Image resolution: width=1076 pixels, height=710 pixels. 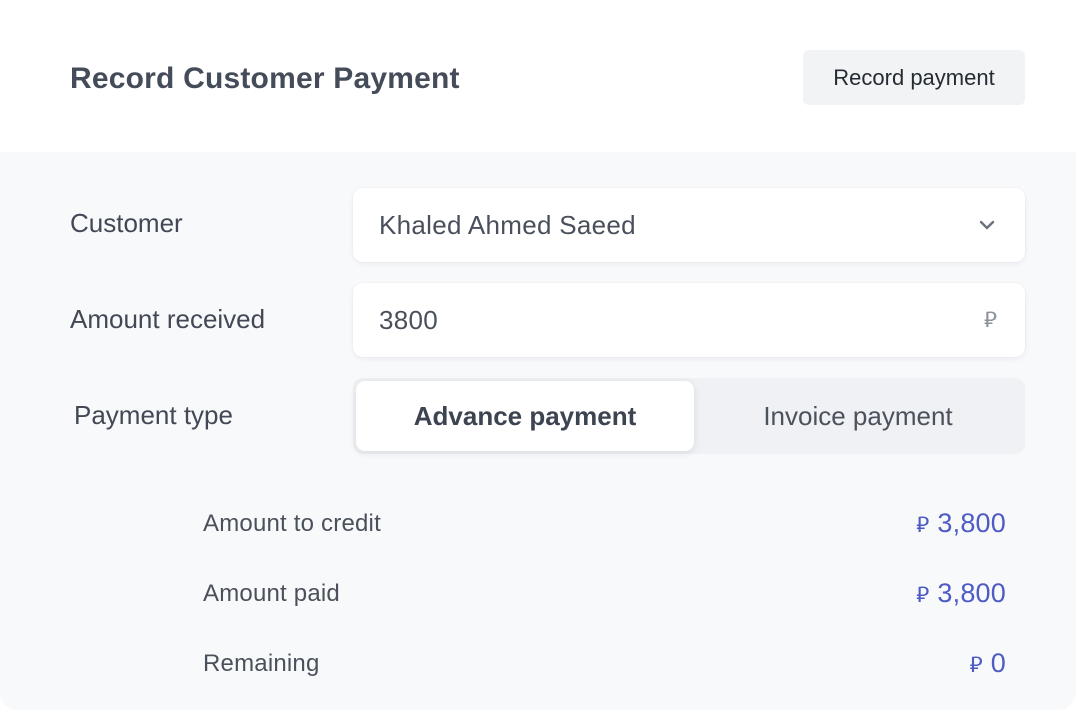 What do you see at coordinates (507, 224) in the screenshot?
I see `customer-value: Khaled Ahmed Saeed` at bounding box center [507, 224].